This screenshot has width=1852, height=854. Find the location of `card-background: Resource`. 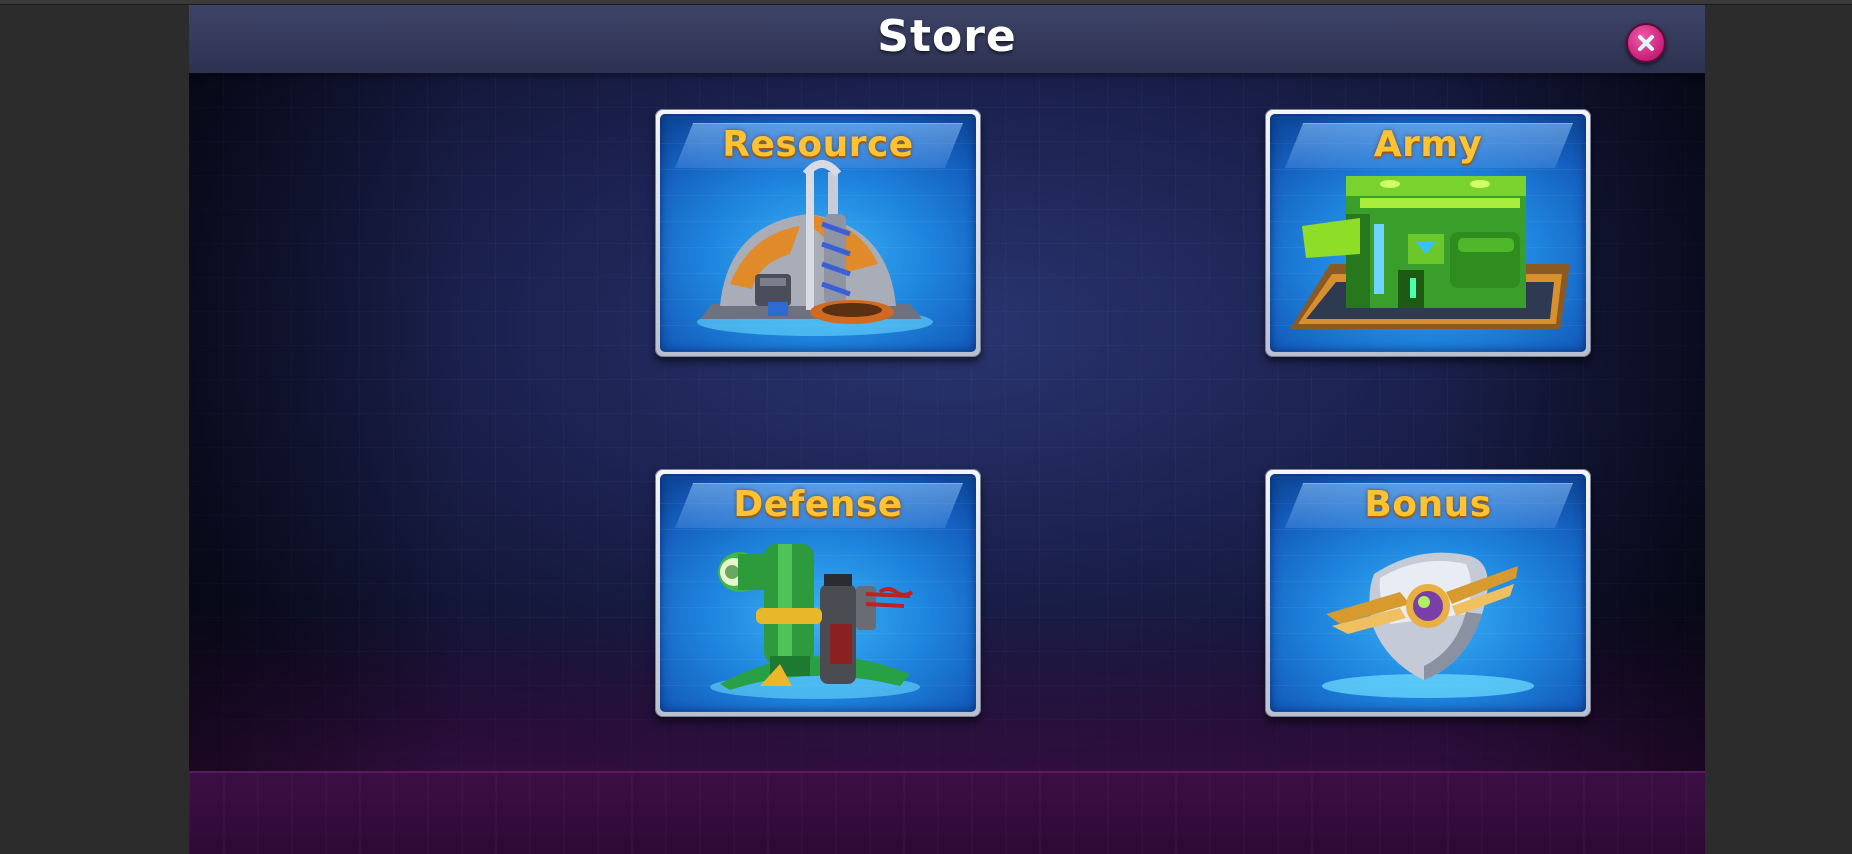

card-background: Resource is located at coordinates (818, 233).